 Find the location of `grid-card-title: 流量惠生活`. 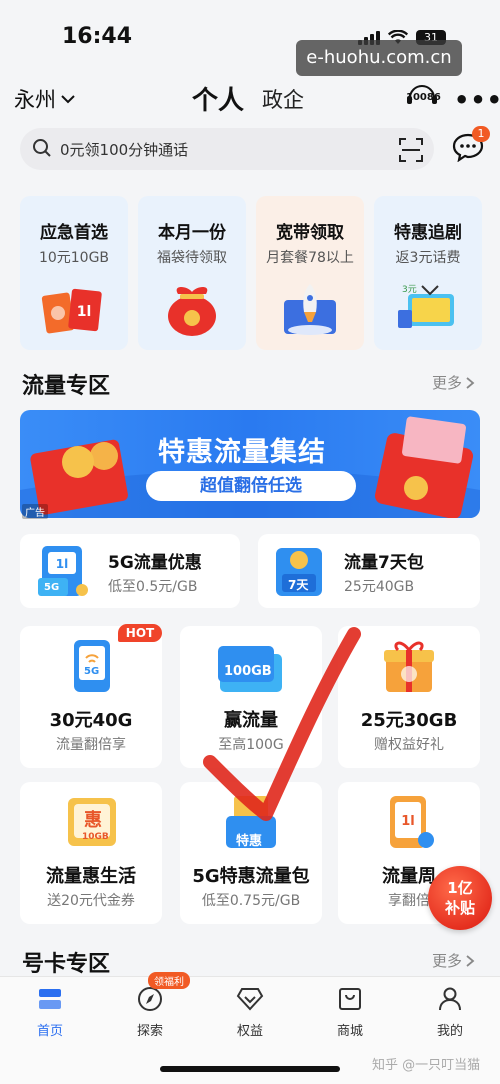

grid-card-title: 流量惠生活 is located at coordinates (91, 876).